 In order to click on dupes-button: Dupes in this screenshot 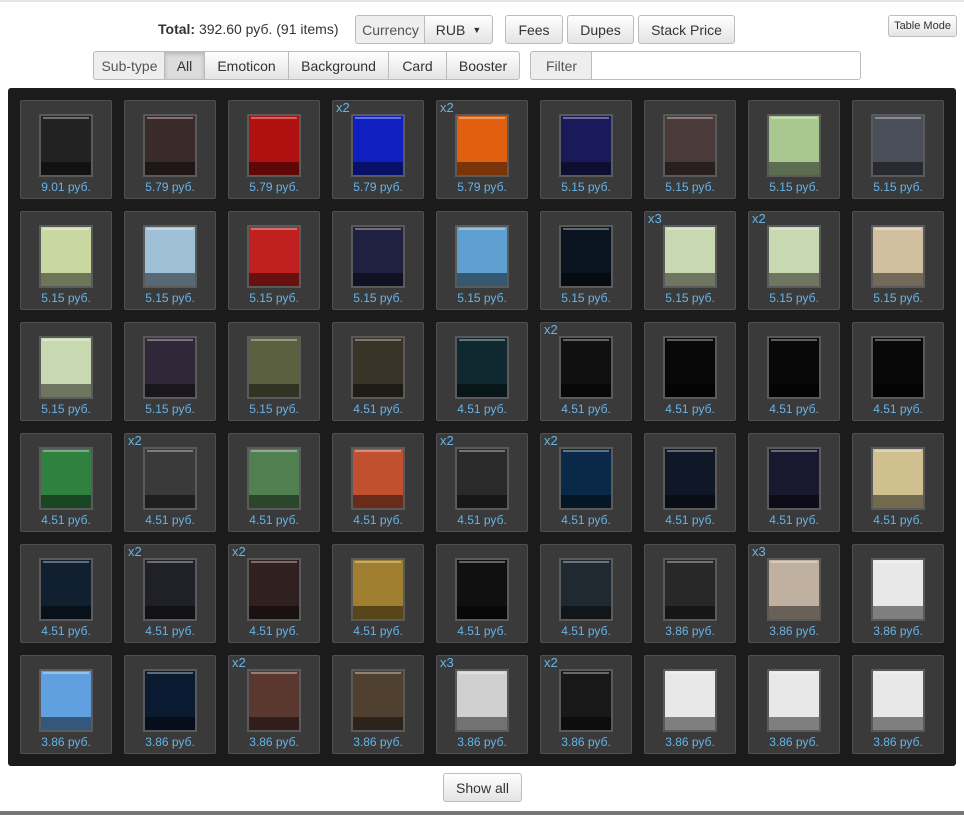, I will do `click(600, 29)`.